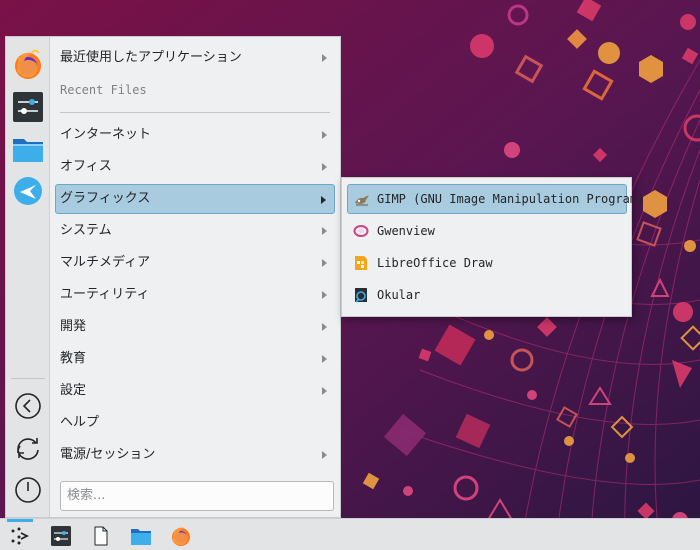 The height and width of the screenshot is (550, 700). Describe the element at coordinates (195, 263) in the screenshot. I see `menu-item-multimedia: マルチメディア` at that location.